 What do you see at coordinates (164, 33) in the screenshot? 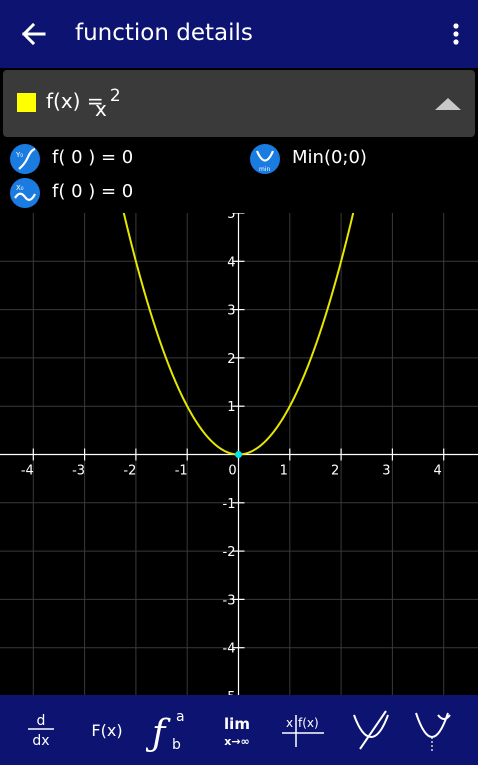
I see `page-title: function details` at bounding box center [164, 33].